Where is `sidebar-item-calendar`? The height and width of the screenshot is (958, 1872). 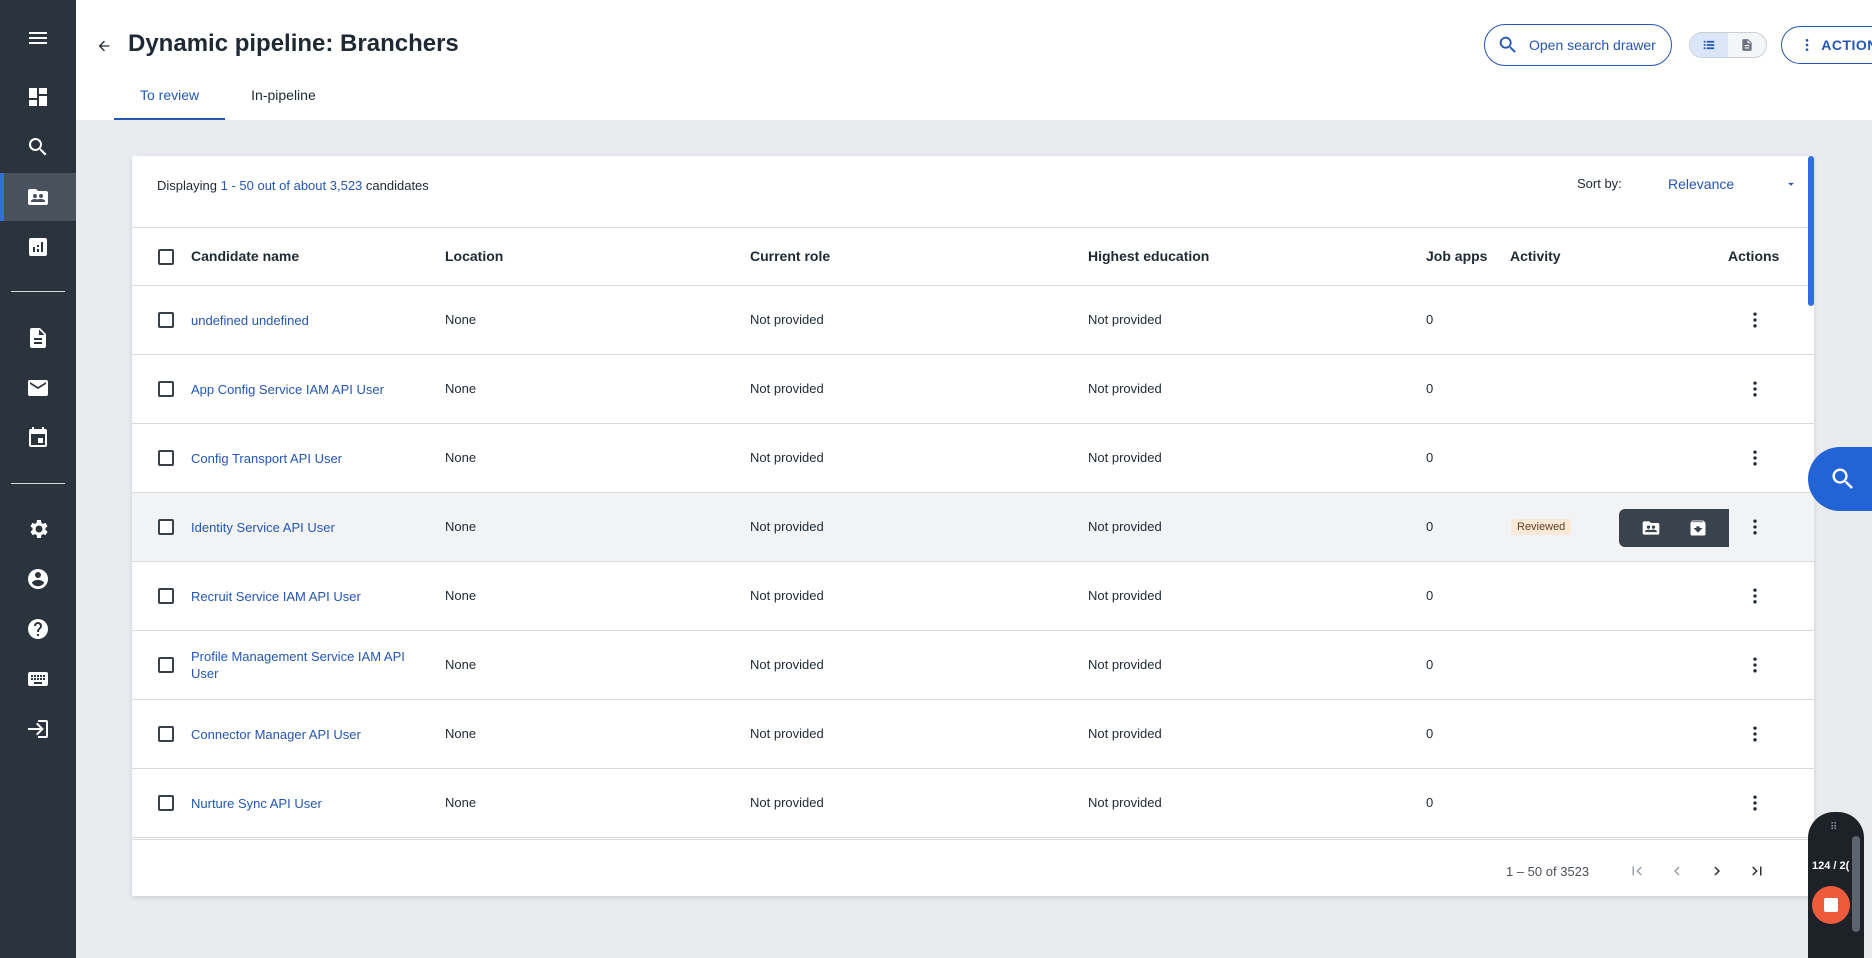 sidebar-item-calendar is located at coordinates (38, 438).